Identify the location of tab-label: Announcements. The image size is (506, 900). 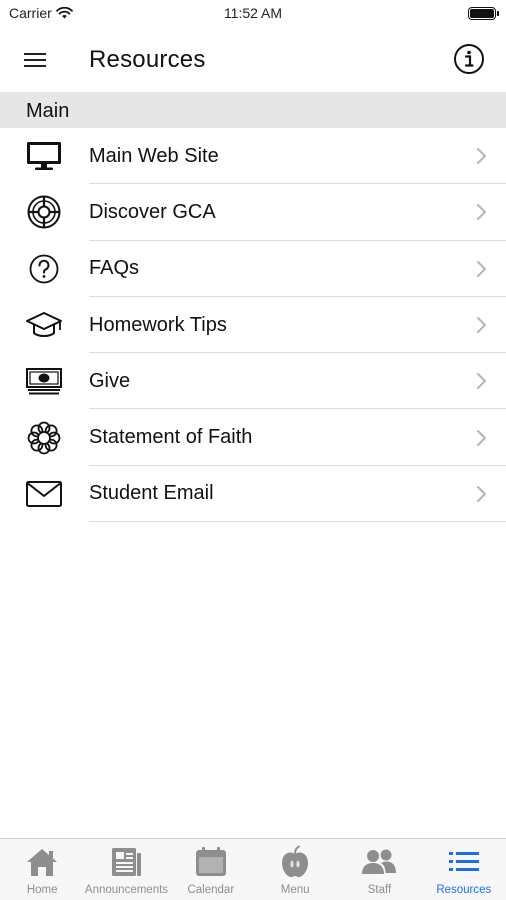
(126, 890).